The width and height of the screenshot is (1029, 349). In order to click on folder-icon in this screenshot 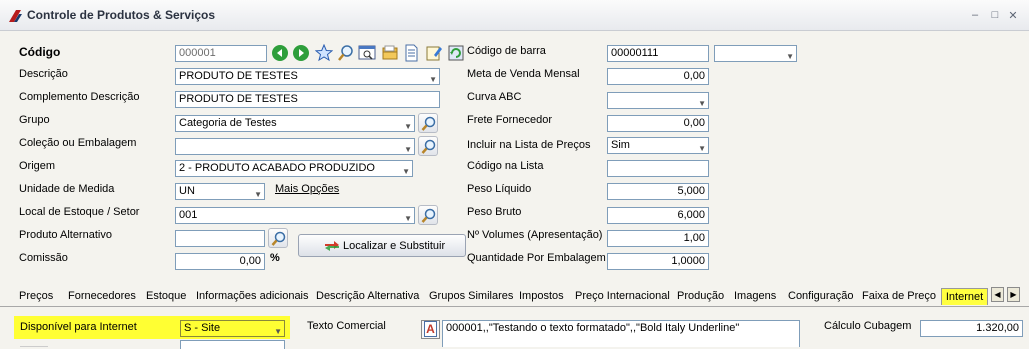, I will do `click(390, 53)`.